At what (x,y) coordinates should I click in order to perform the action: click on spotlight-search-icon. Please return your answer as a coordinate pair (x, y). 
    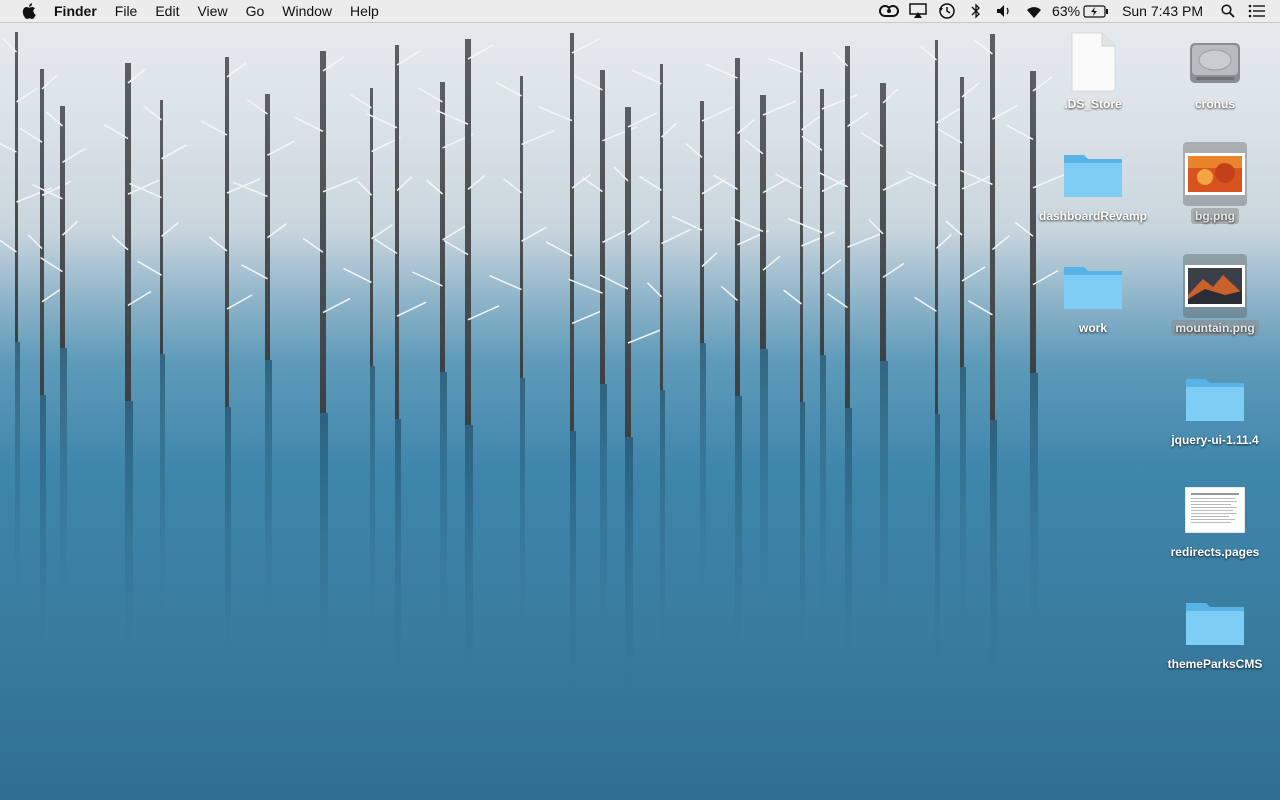
    Looking at the image, I should click on (1228, 11).